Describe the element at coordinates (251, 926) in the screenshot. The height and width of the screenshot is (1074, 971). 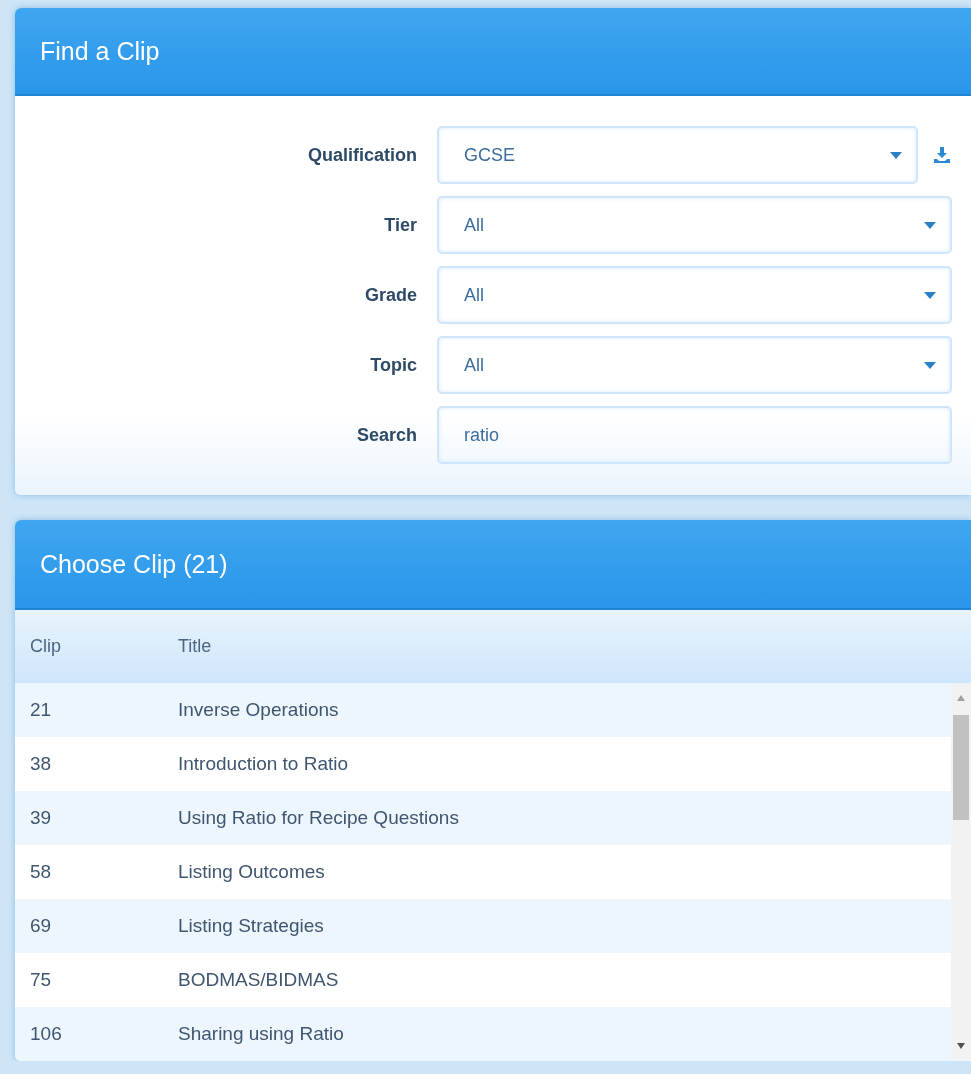
I see `table-cell-text: Listing Strategies` at that location.